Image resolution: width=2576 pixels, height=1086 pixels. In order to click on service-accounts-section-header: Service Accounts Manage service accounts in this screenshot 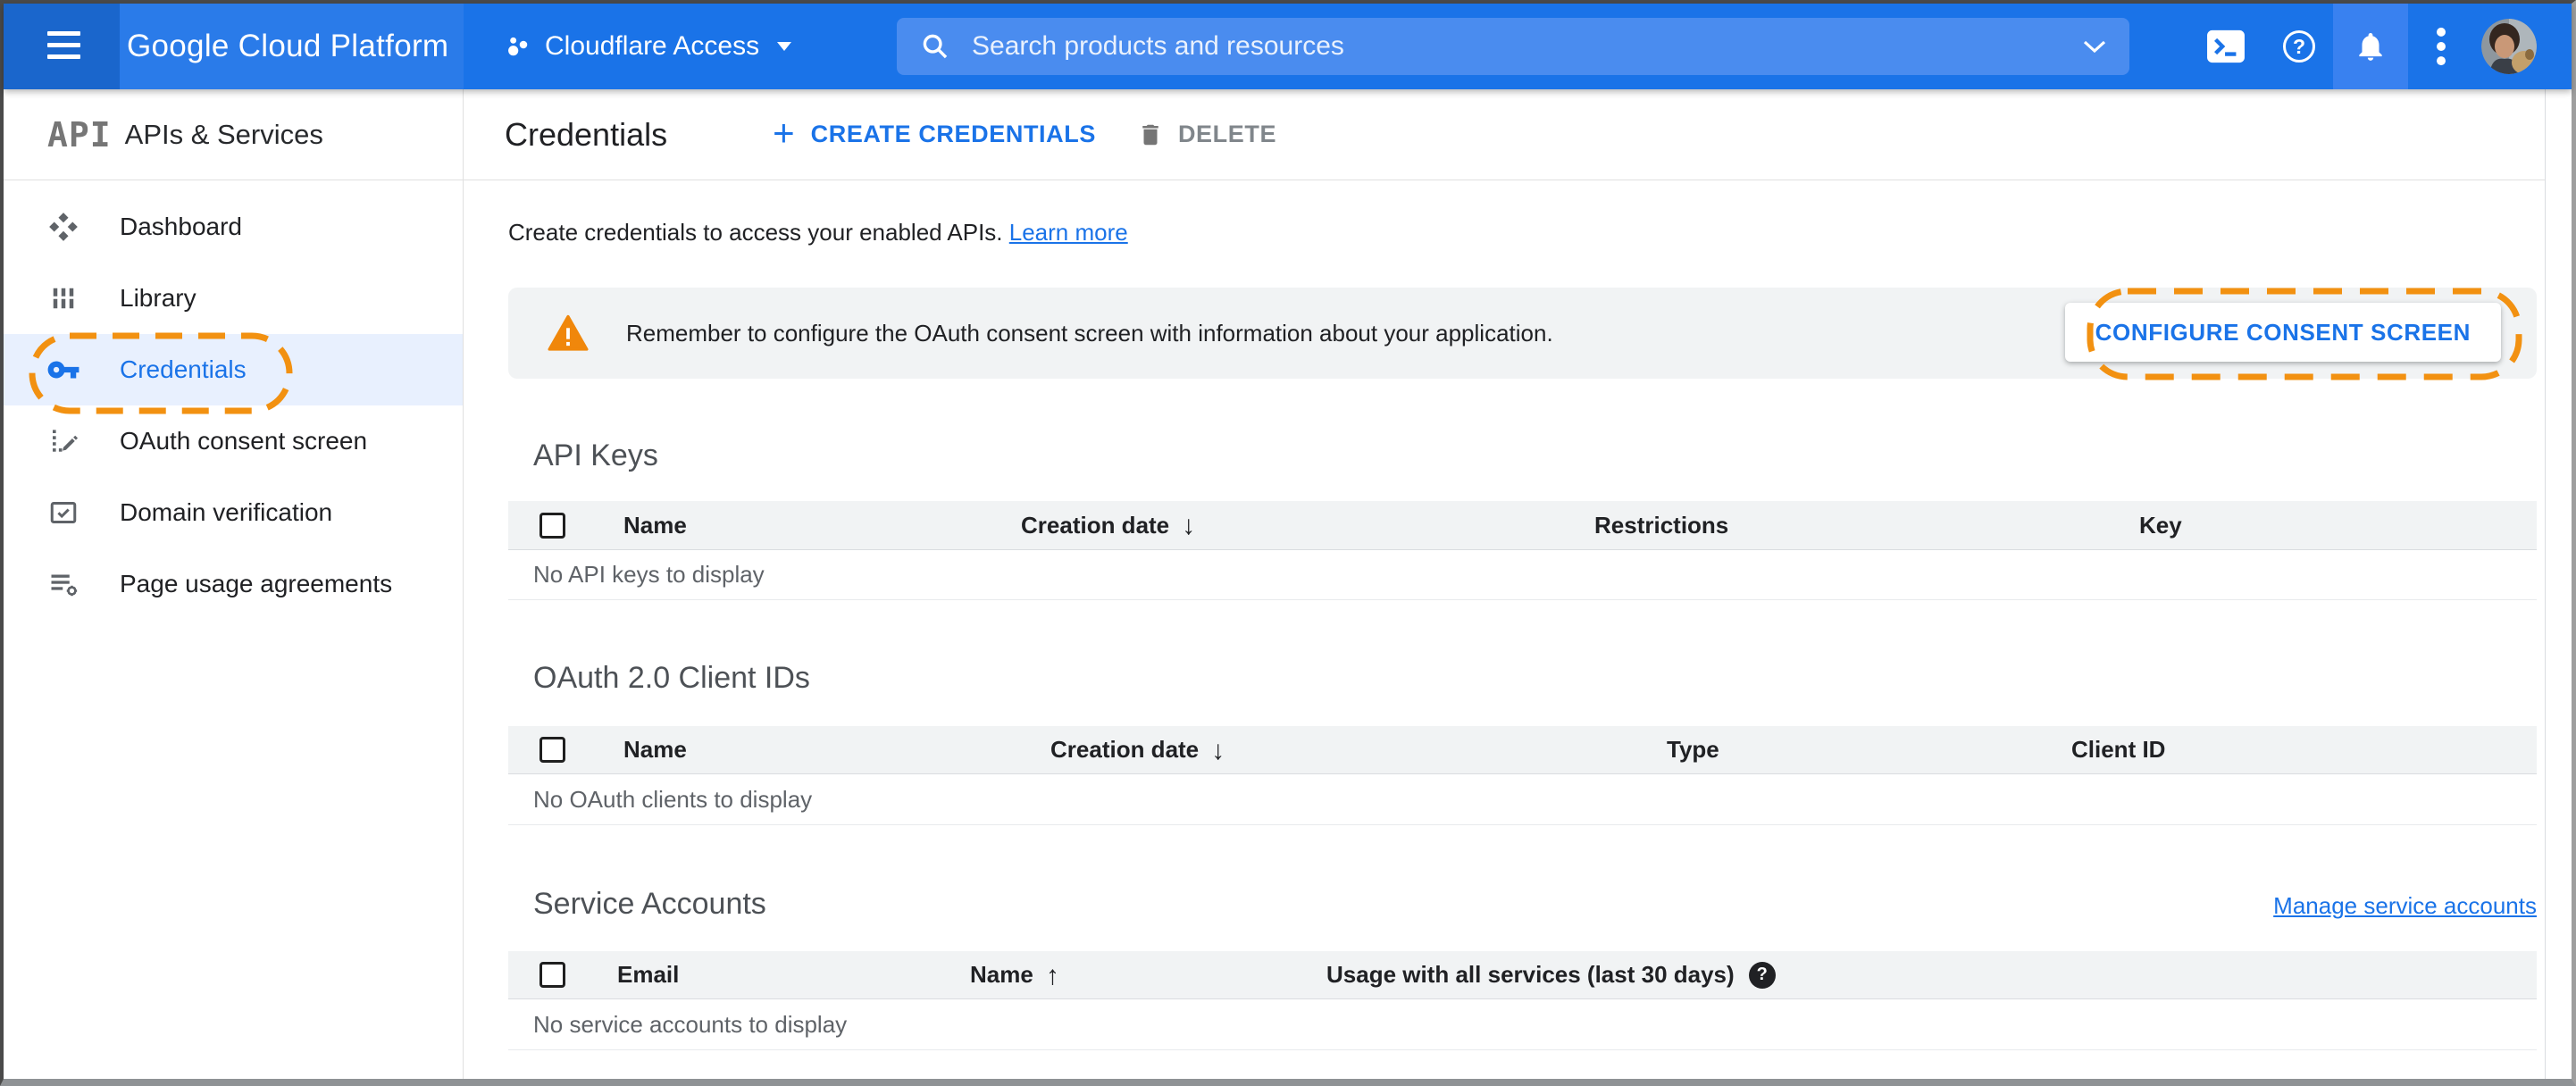, I will do `click(1523, 903)`.